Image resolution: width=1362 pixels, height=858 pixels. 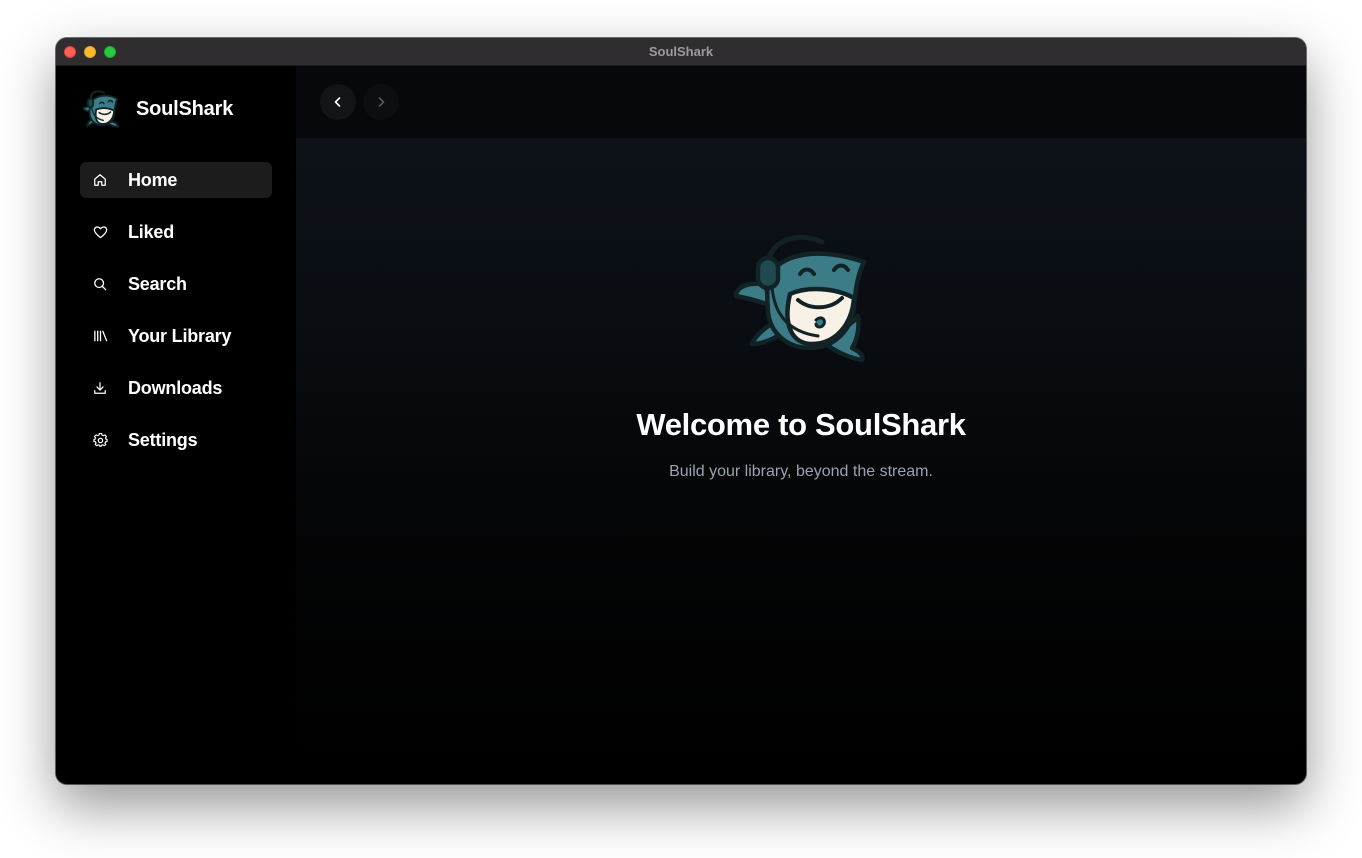 I want to click on sidebar-item-search: Search, so click(x=176, y=284).